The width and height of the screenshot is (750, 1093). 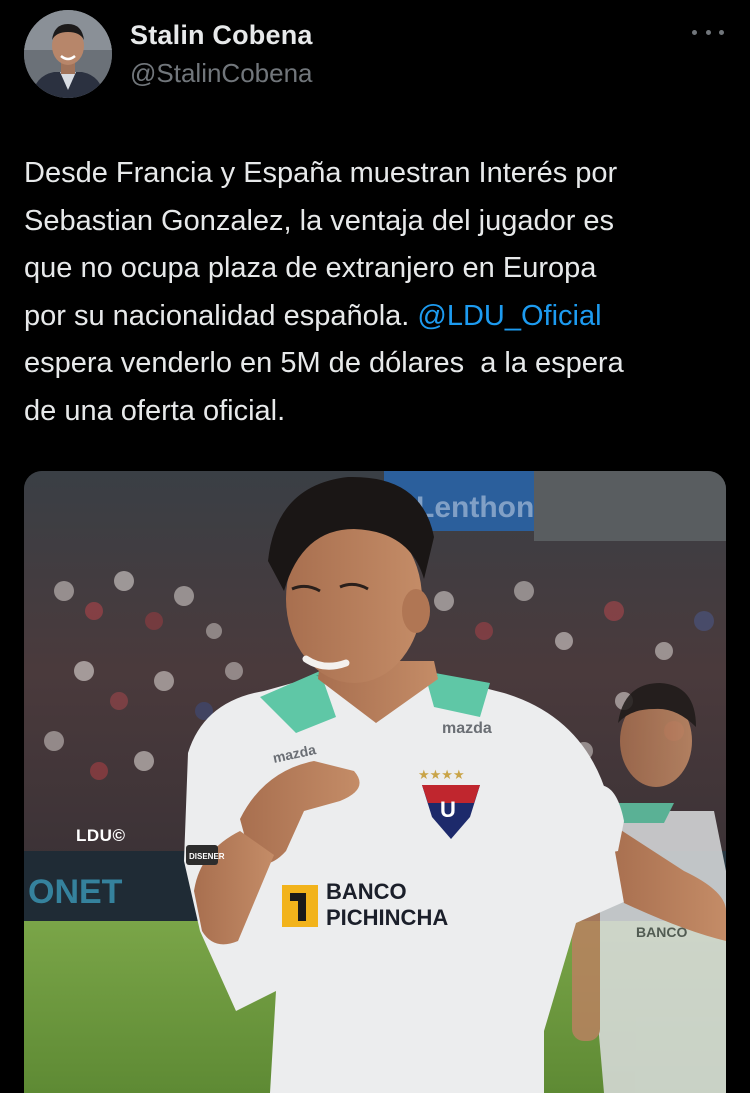 I want to click on ad-board-text: ONET, so click(x=75, y=892).